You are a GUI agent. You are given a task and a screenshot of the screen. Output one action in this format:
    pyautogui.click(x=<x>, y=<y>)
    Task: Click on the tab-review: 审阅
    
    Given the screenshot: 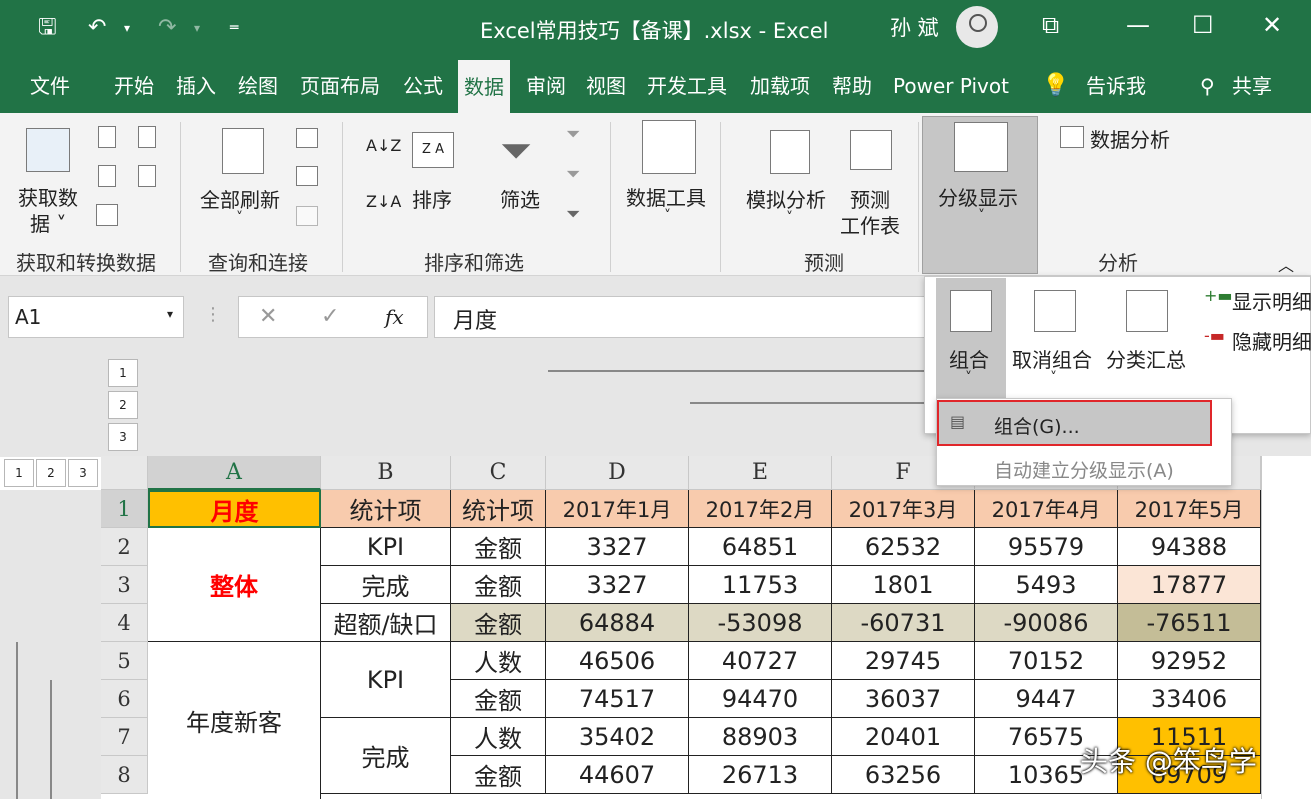 What is the action you would take?
    pyautogui.click(x=546, y=86)
    